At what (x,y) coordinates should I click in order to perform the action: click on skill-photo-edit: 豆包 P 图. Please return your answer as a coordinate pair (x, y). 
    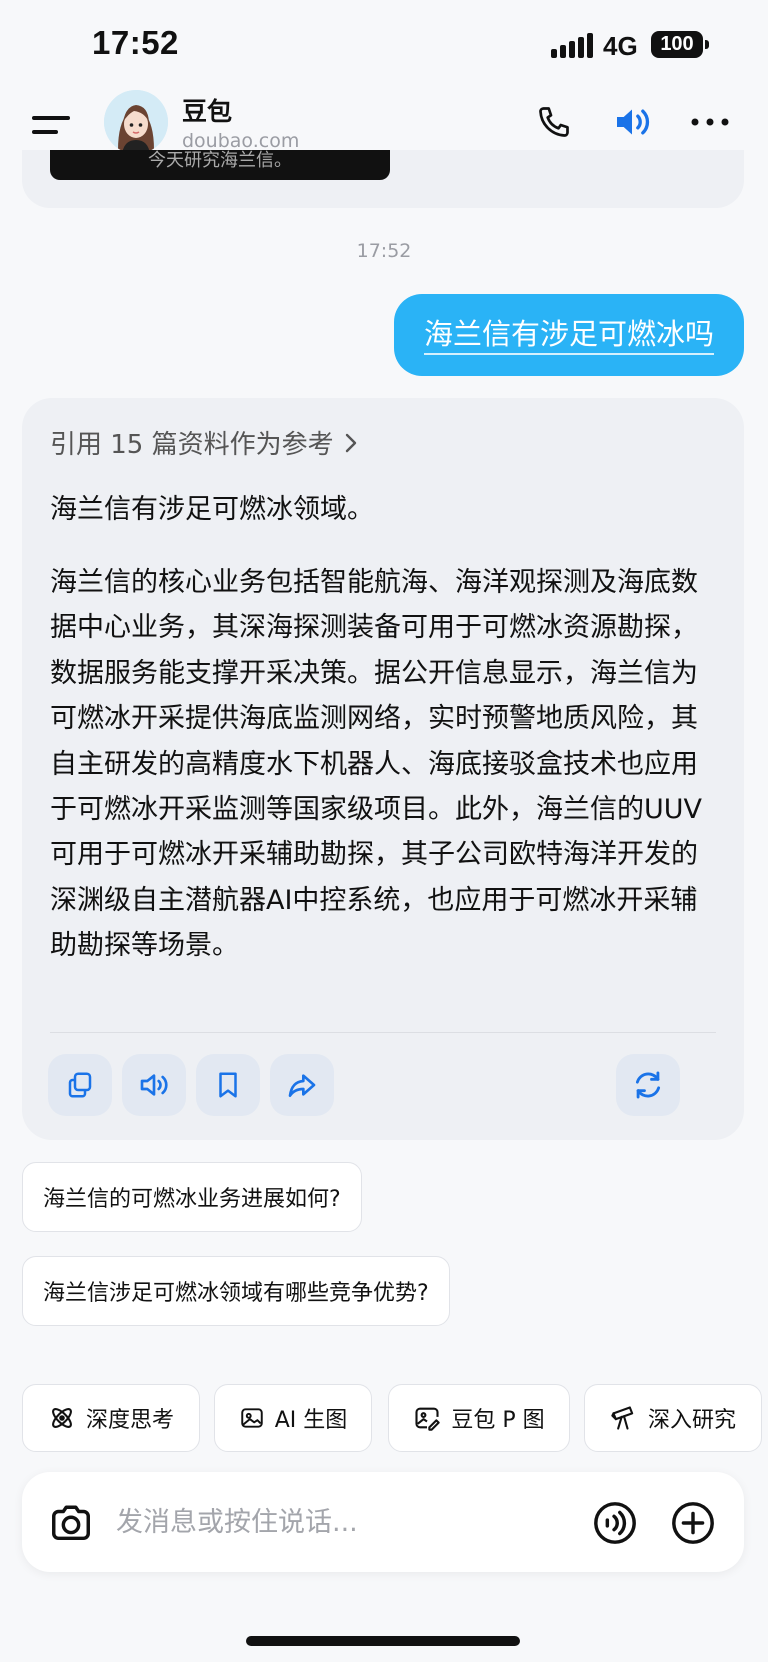
    Looking at the image, I should click on (479, 1418).